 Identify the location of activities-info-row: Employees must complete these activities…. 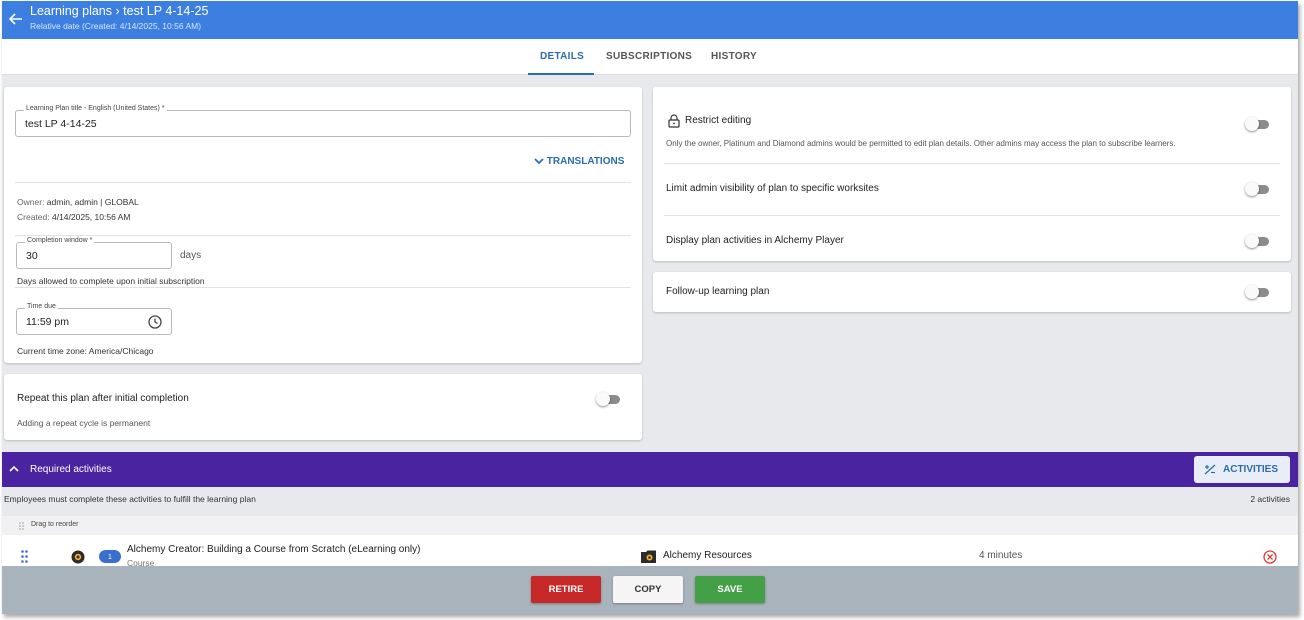
(650, 501).